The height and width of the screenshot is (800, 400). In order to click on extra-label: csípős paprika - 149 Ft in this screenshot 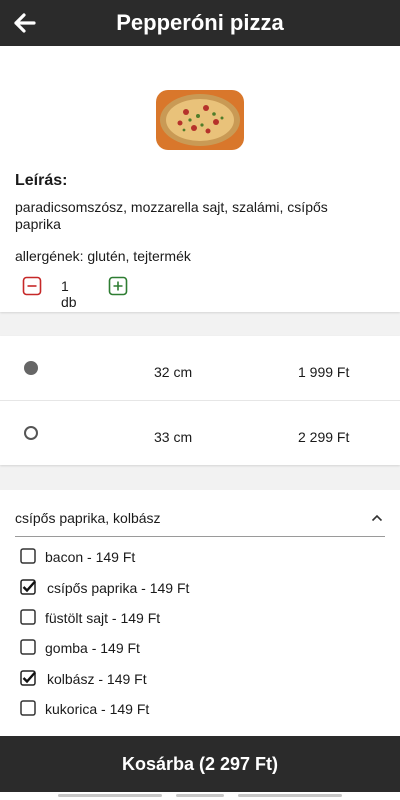, I will do `click(118, 588)`.